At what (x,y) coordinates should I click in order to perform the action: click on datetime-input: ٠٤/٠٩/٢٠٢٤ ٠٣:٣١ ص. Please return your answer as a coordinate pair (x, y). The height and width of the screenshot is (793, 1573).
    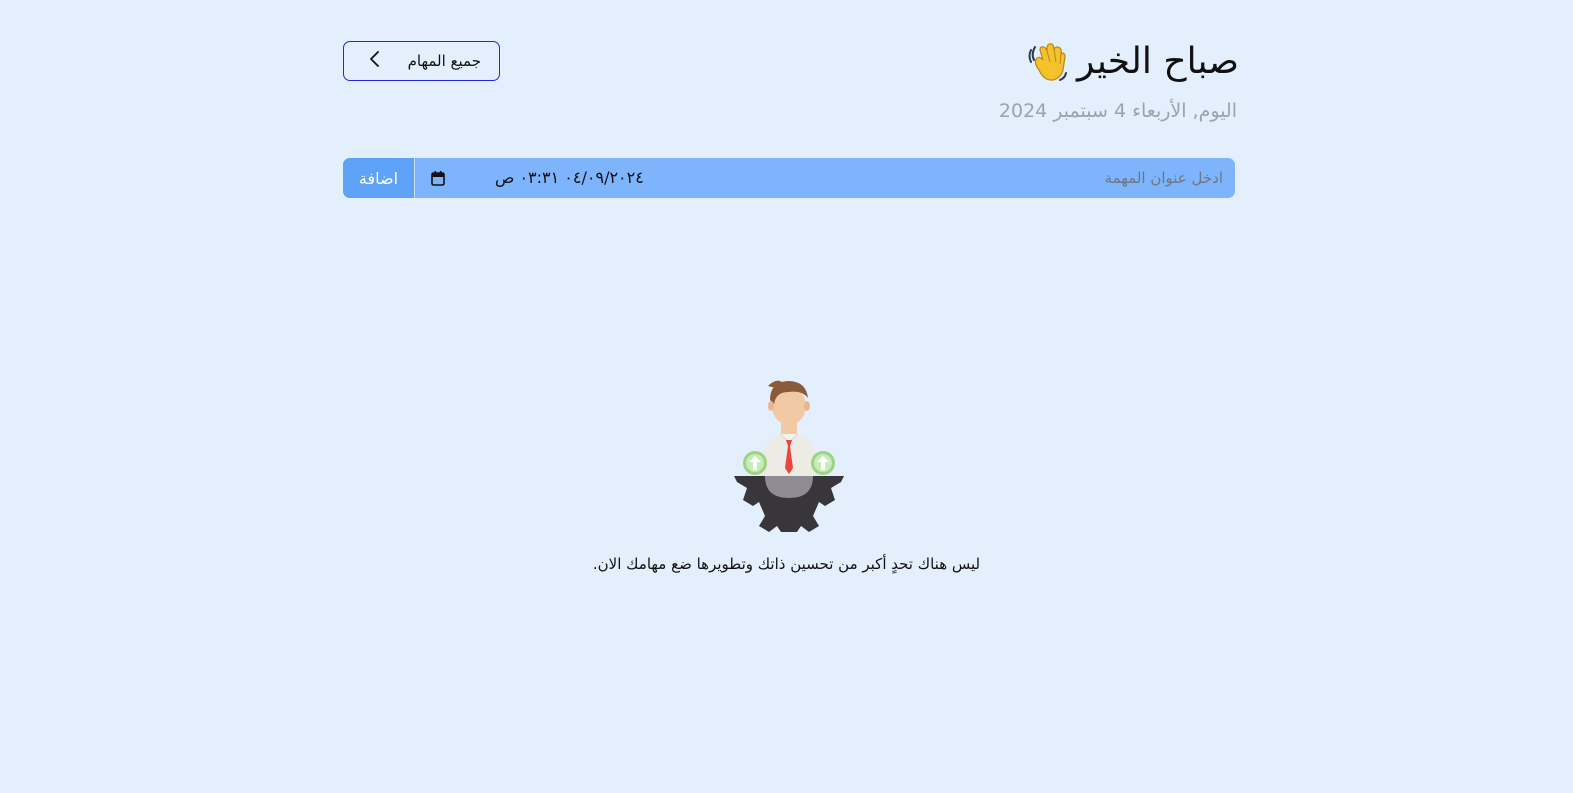
    Looking at the image, I should click on (536, 178).